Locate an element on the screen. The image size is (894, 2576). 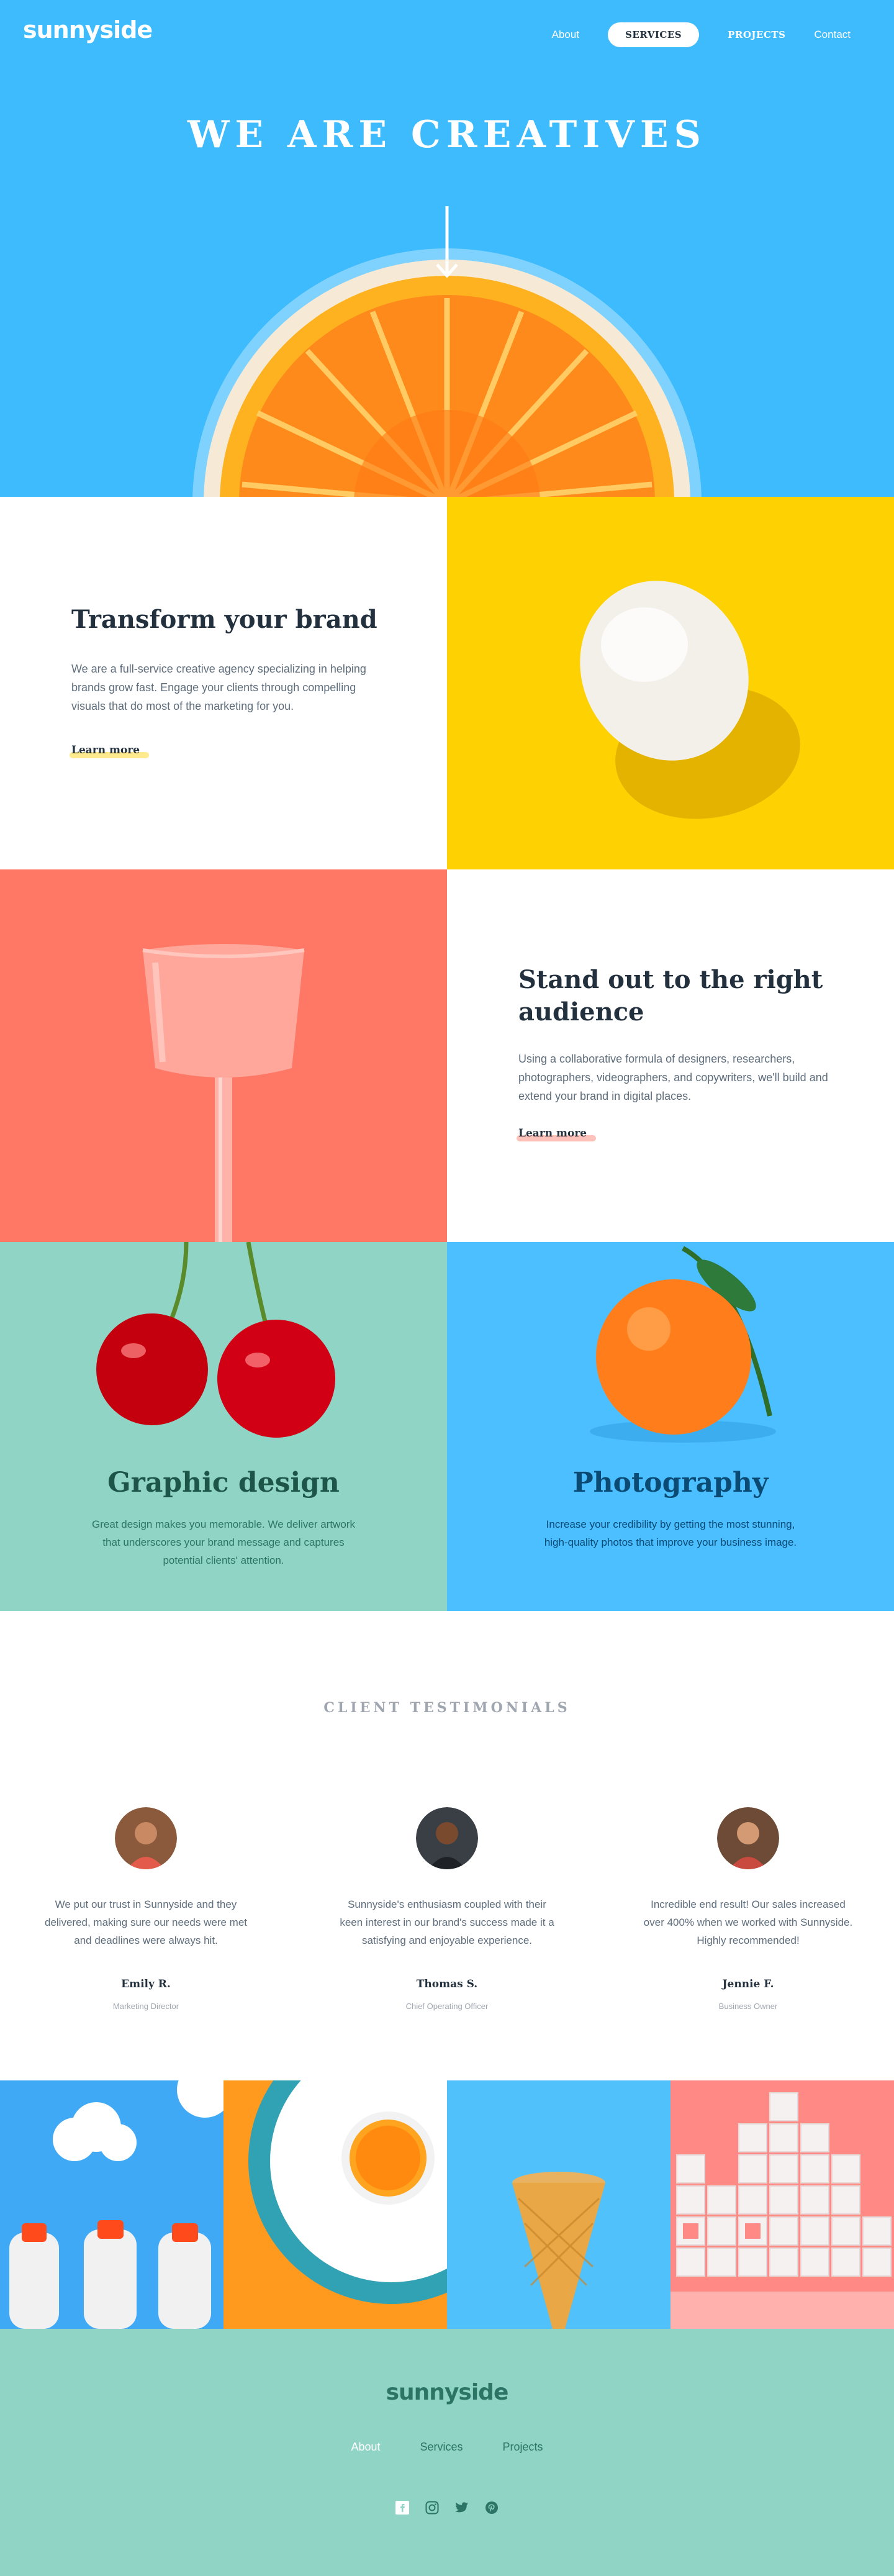
testimonial-role: Business Owner is located at coordinates (748, 2006).